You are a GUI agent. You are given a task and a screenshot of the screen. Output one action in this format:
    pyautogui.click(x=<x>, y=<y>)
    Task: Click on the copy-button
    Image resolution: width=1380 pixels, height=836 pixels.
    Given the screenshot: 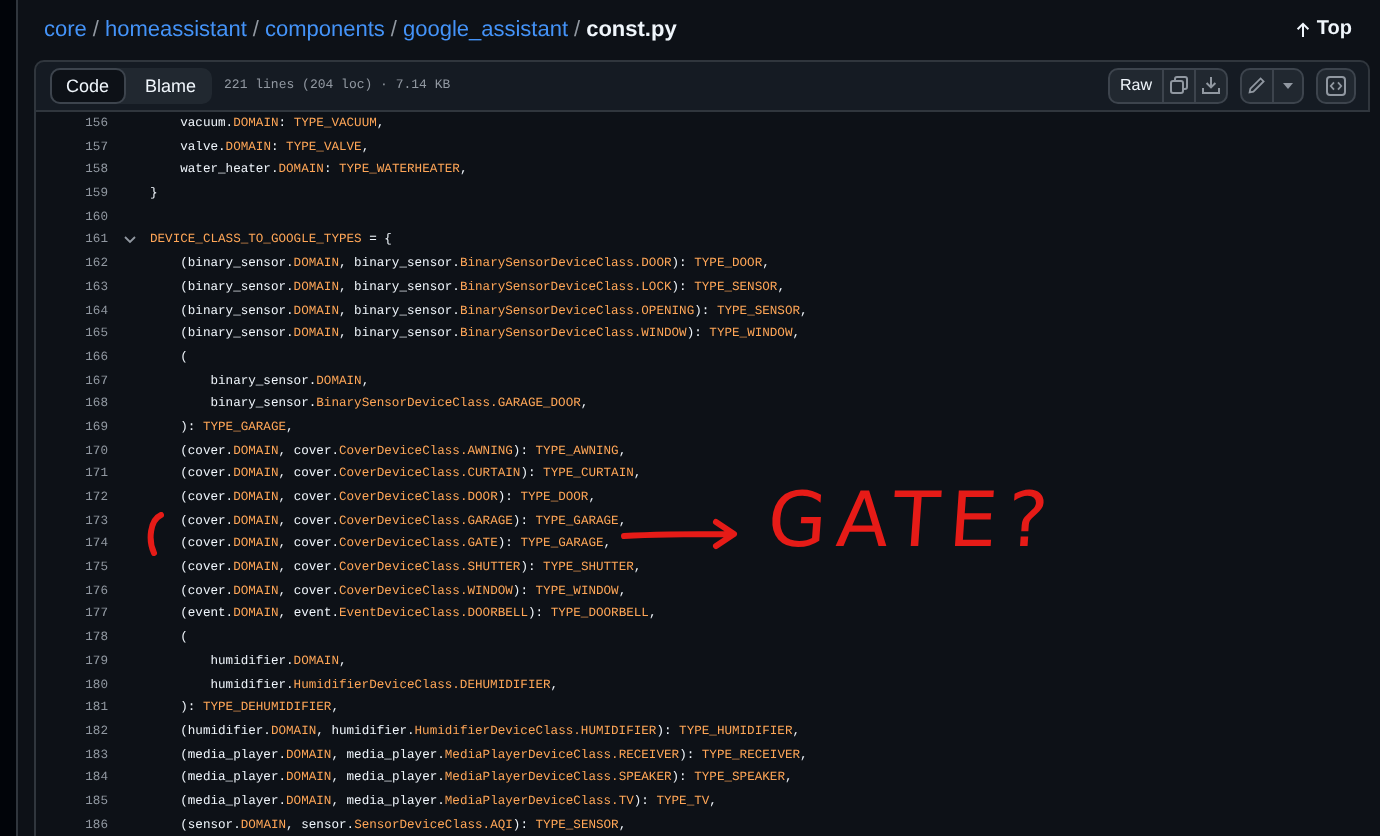 What is the action you would take?
    pyautogui.click(x=1178, y=85)
    